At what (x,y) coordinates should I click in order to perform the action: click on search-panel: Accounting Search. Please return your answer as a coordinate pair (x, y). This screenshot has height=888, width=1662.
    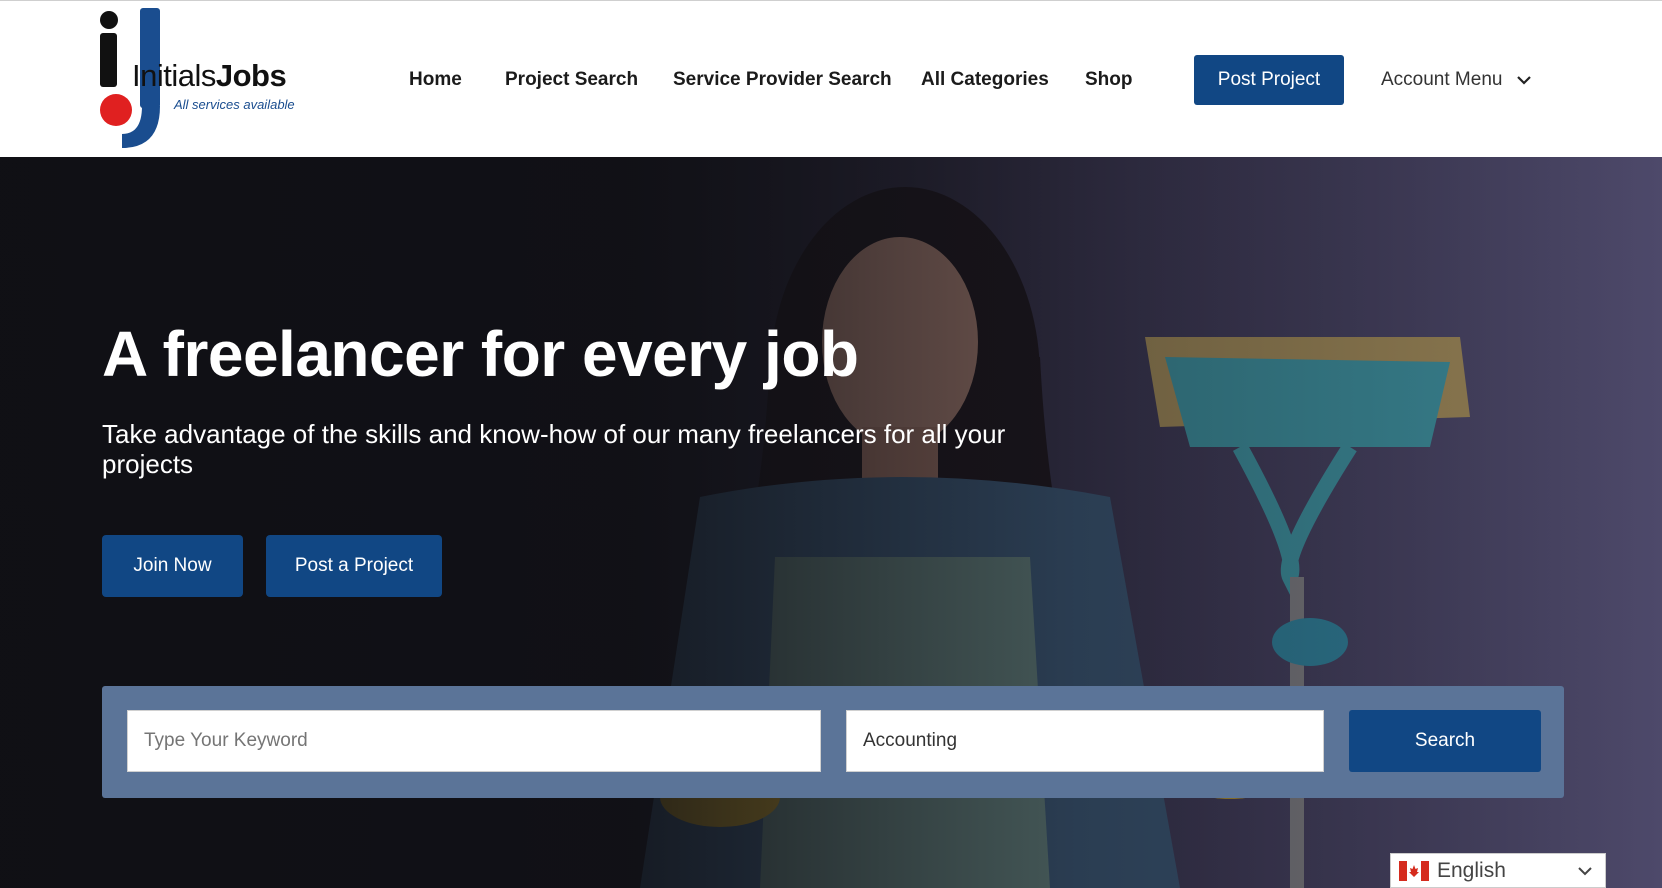
    Looking at the image, I should click on (833, 742).